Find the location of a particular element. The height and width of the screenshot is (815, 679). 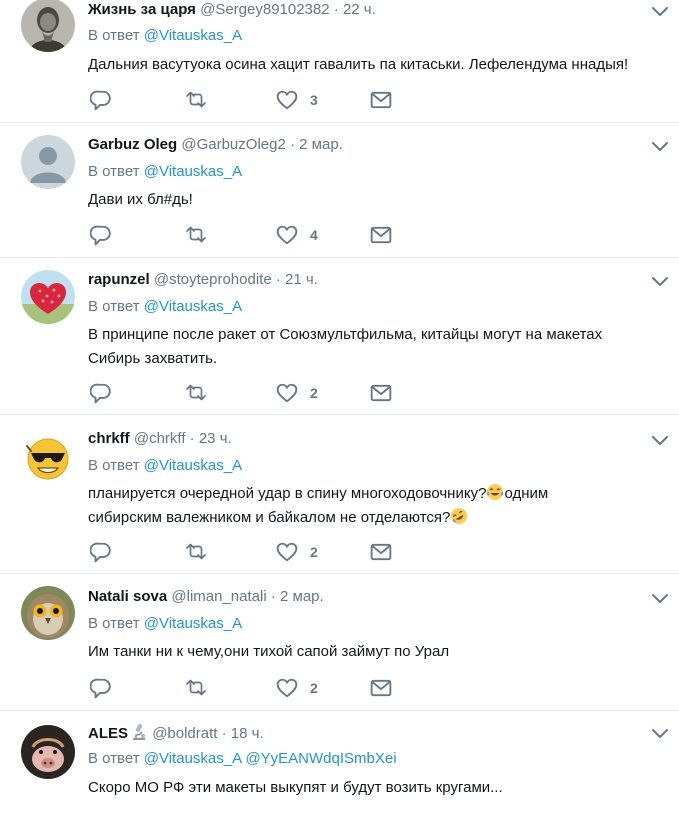

user-handle: @stoyteprohodite is located at coordinates (213, 279).